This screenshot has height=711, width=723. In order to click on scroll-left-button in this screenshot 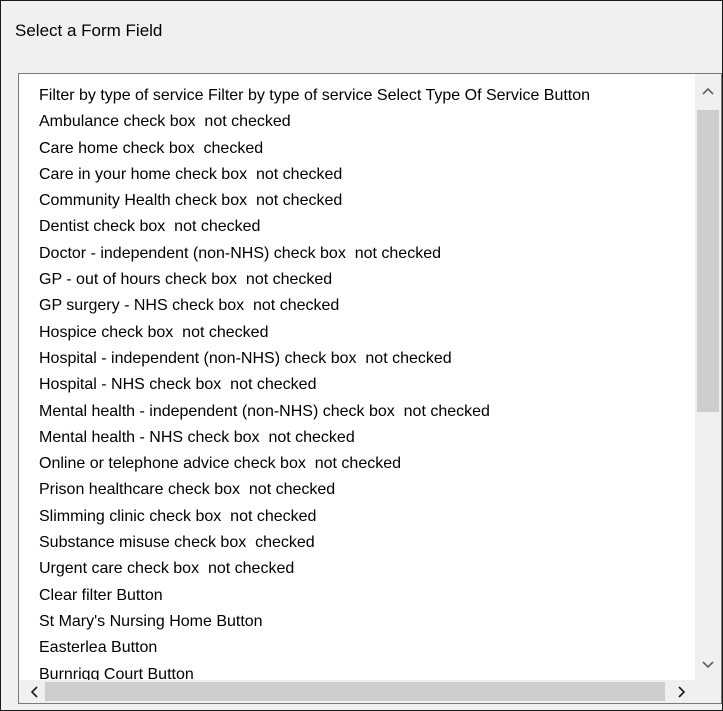, I will do `click(34, 692)`.